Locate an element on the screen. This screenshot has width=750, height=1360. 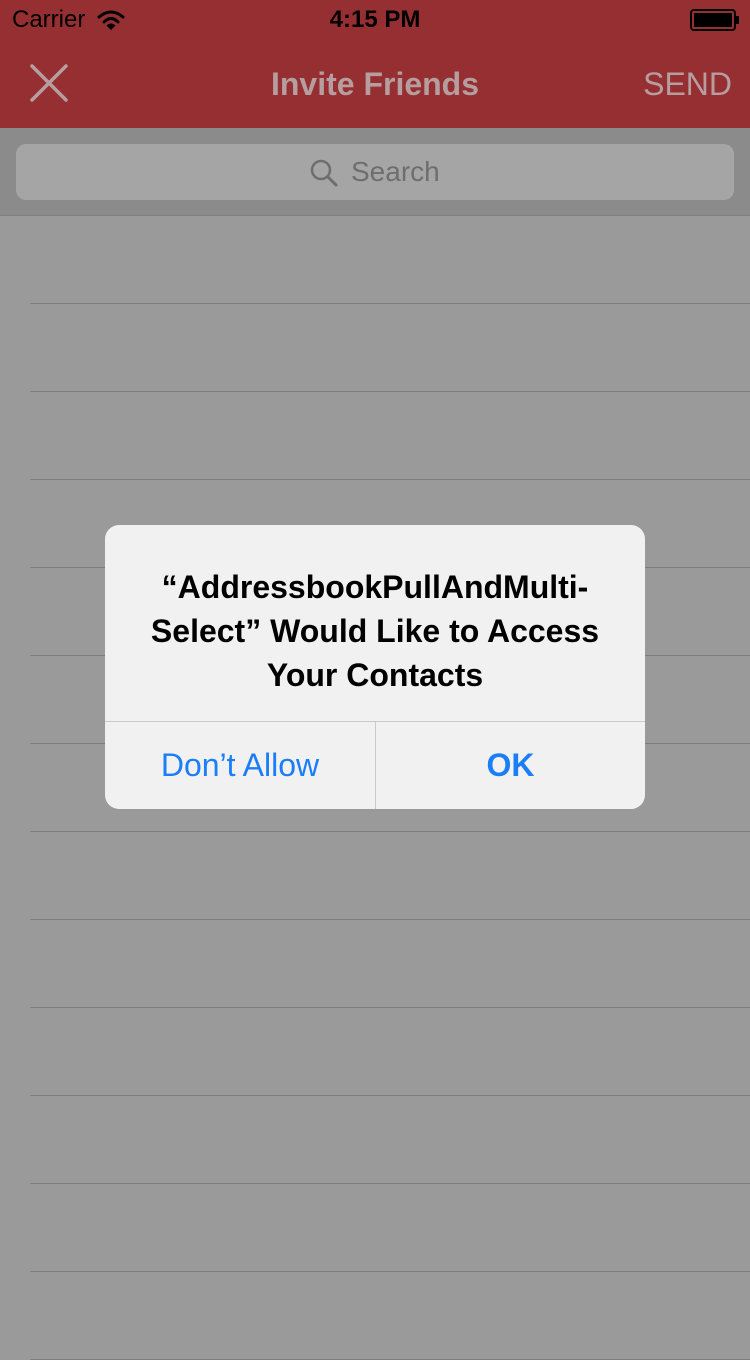
page-title: Invite Friends is located at coordinates (375, 84).